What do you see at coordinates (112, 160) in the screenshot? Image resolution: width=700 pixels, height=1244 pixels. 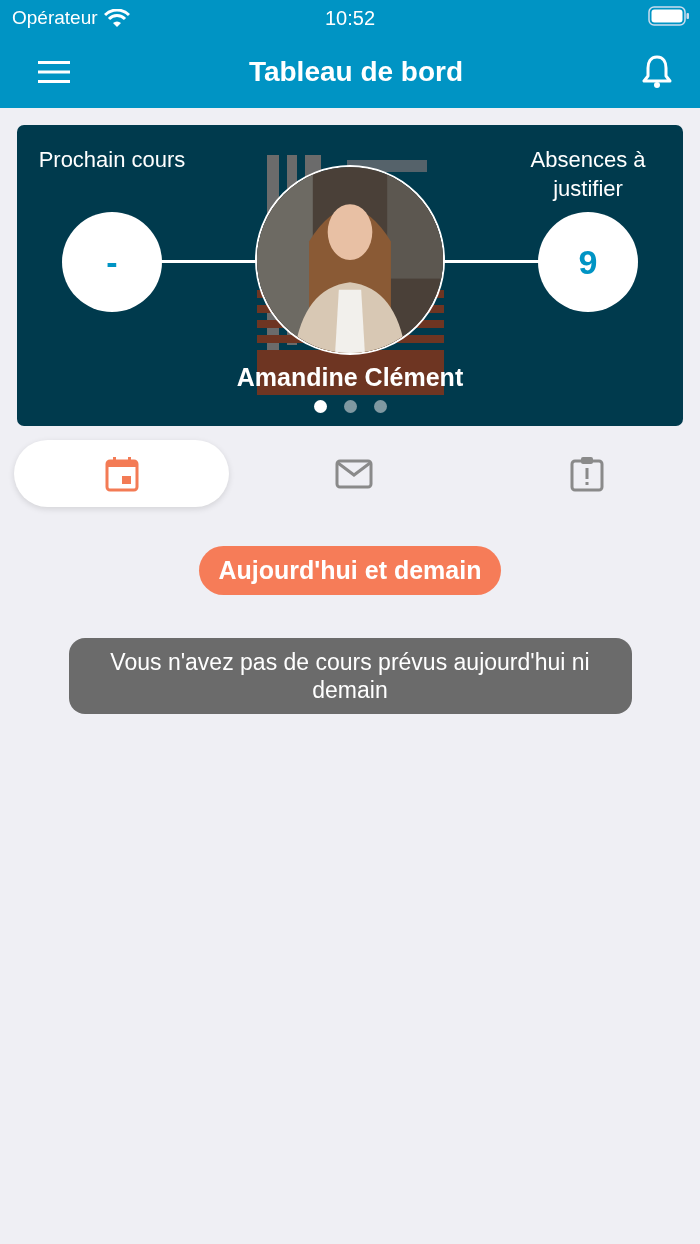 I see `stat-label: Prochain cours` at bounding box center [112, 160].